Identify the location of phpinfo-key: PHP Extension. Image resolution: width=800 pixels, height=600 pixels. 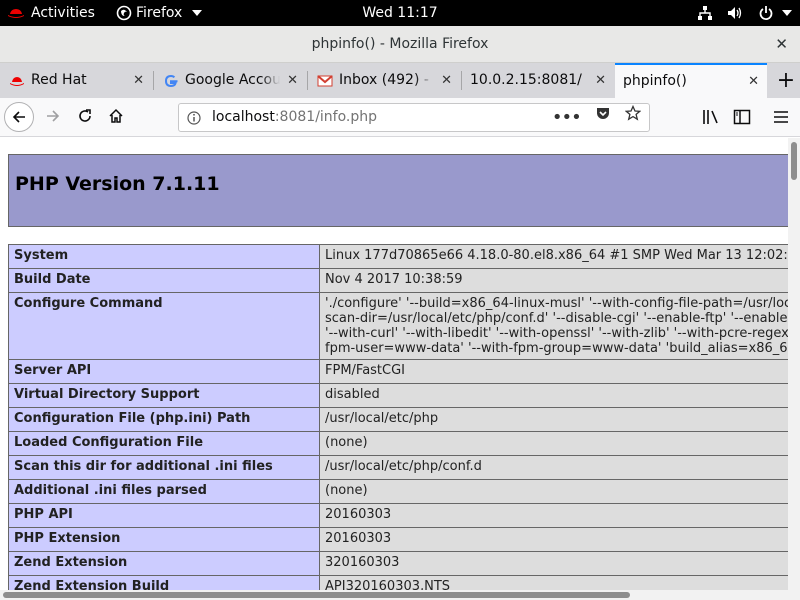
(164, 539).